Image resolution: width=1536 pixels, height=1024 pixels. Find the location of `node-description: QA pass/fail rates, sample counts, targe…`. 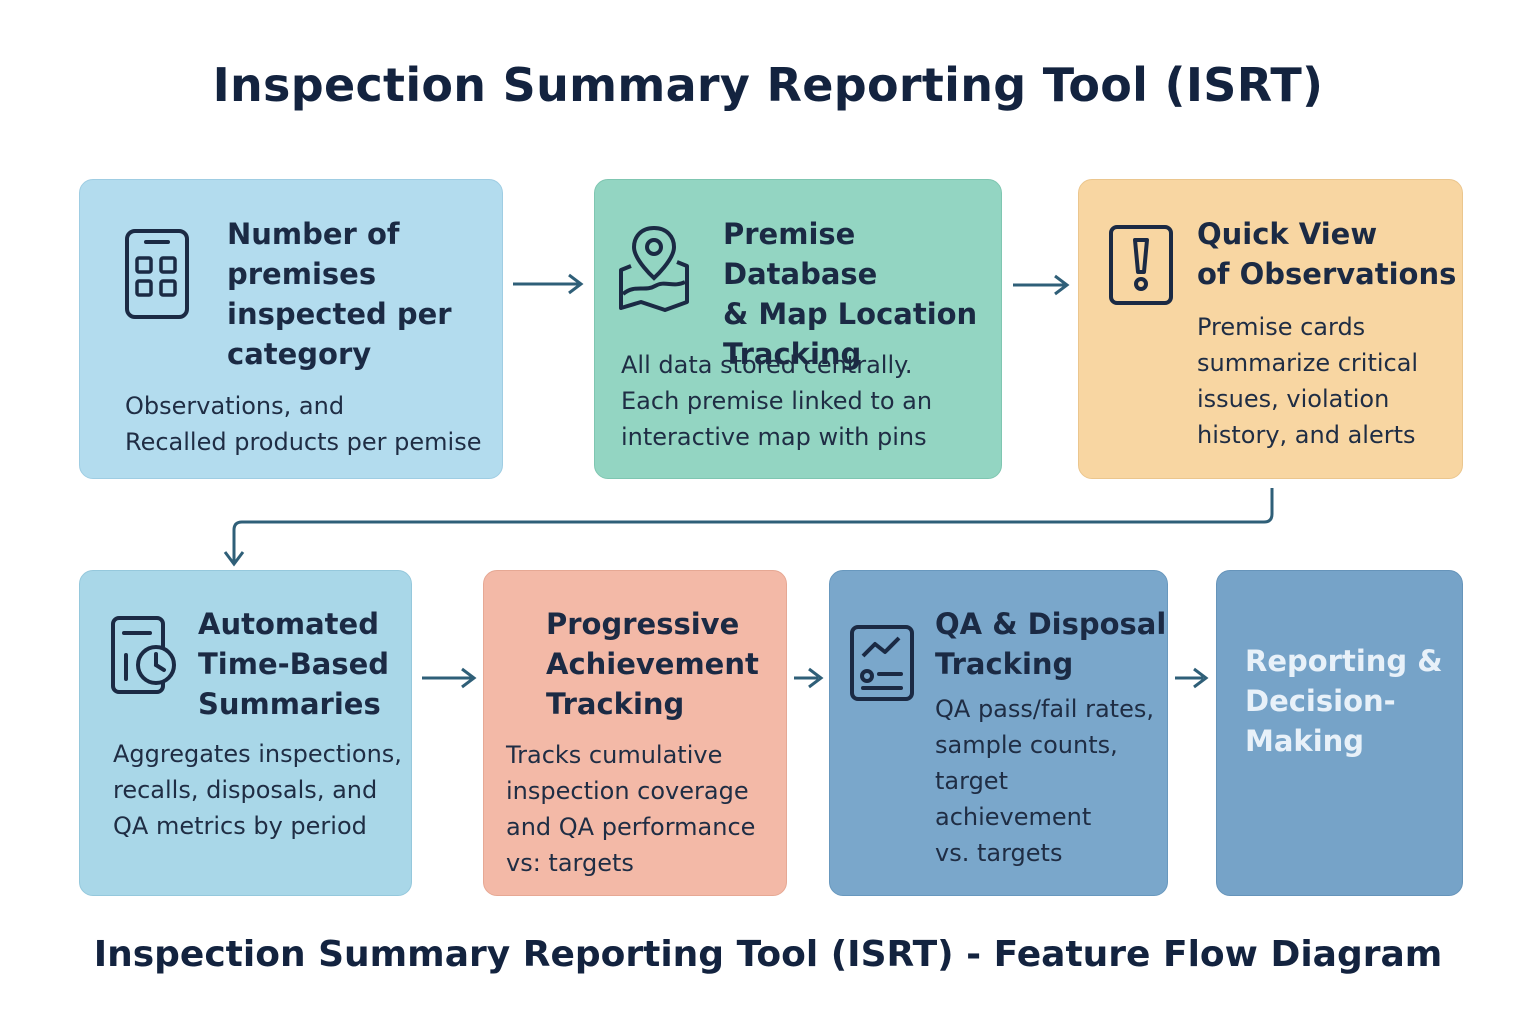

node-description: QA pass/fail rates, sample counts, targe… is located at coordinates (1044, 781).